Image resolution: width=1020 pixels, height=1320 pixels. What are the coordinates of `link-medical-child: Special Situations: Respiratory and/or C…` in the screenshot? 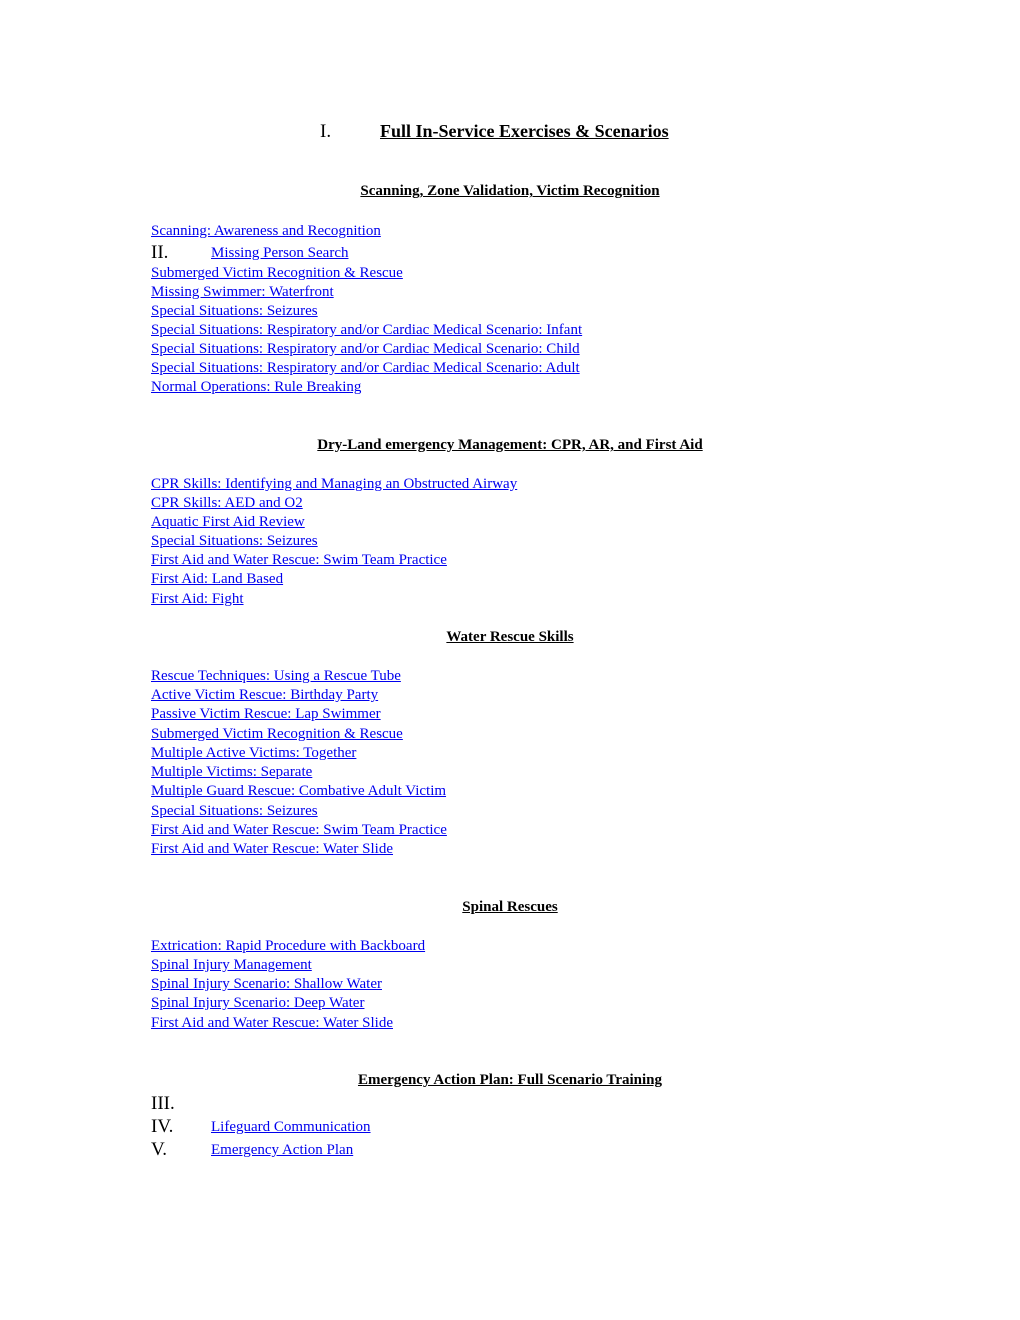 It's located at (365, 349).